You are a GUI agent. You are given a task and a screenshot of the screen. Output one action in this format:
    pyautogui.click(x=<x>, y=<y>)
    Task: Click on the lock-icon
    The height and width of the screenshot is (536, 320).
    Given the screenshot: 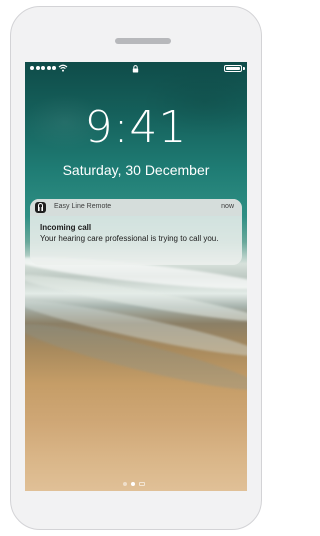 What is the action you would take?
    pyautogui.click(x=135, y=69)
    